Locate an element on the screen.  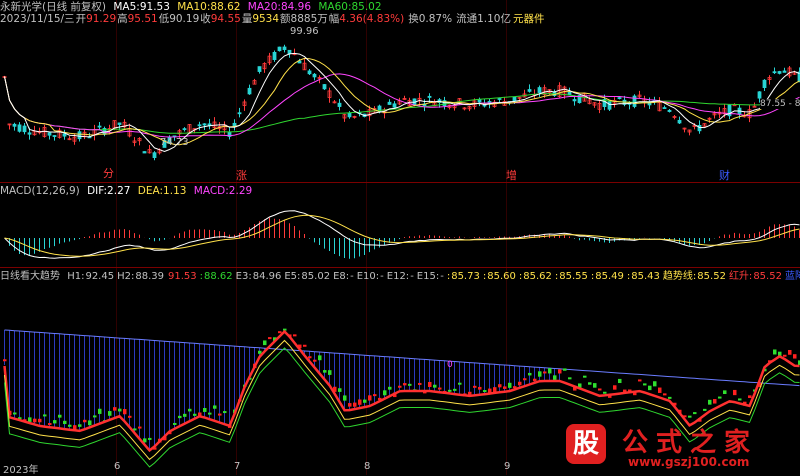
event-tag-holding-increase: 增 is located at coordinates (511, 176).